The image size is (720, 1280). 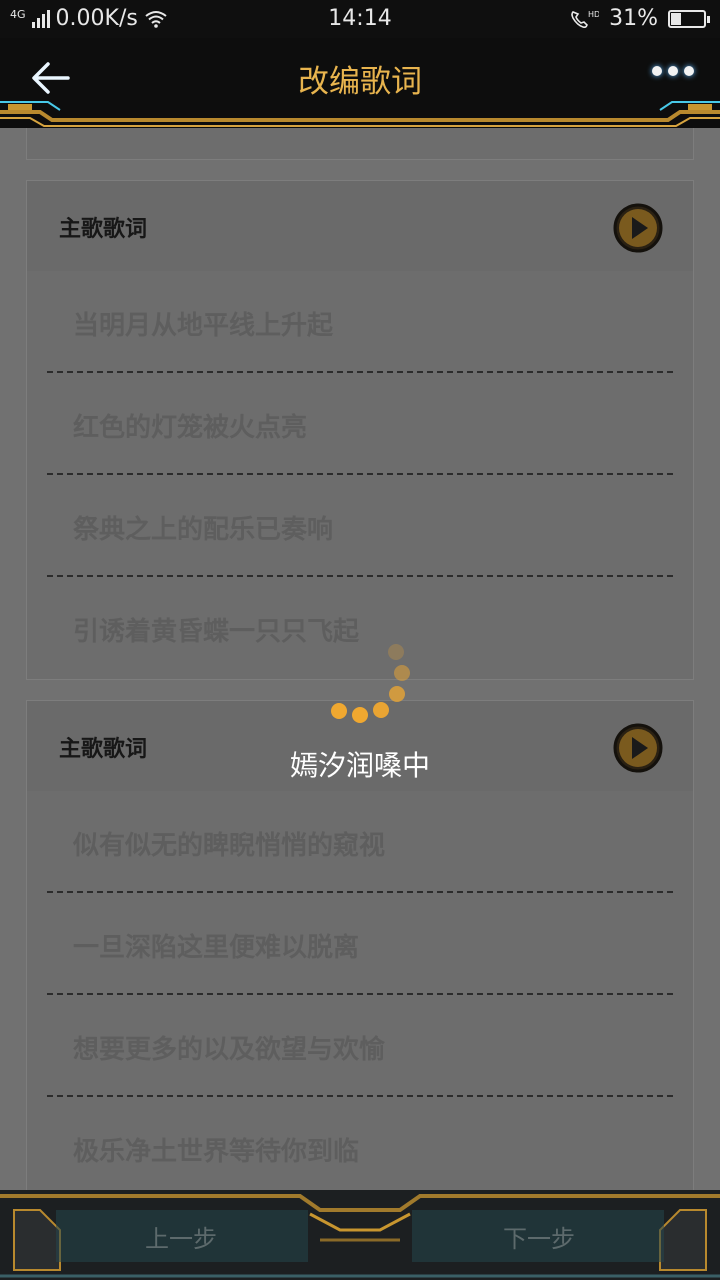 What do you see at coordinates (593, 14) in the screenshot?
I see `hd-badge: HD` at bounding box center [593, 14].